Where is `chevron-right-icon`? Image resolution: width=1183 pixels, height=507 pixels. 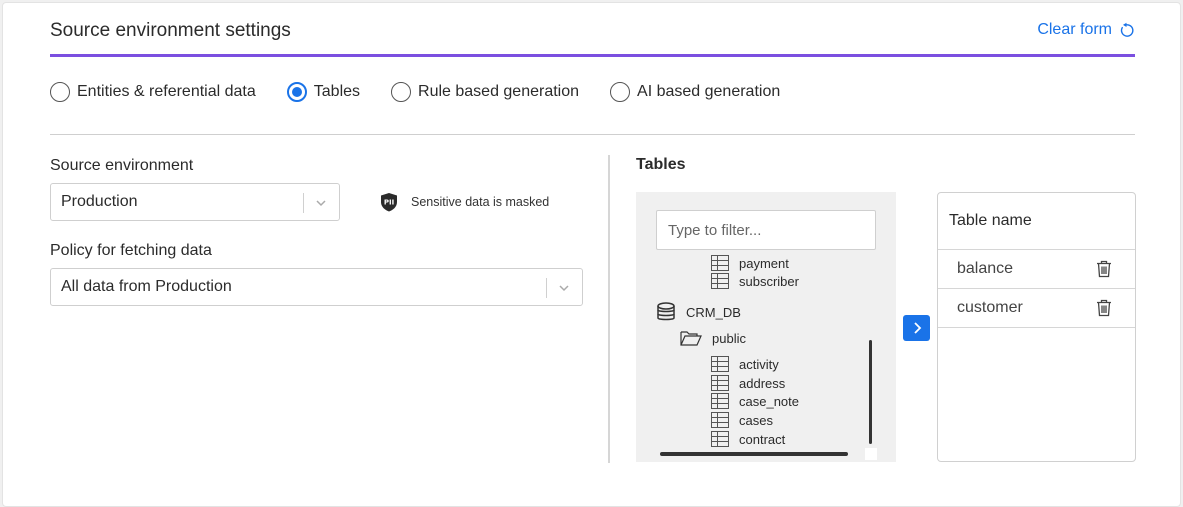
chevron-right-icon is located at coordinates (917, 328).